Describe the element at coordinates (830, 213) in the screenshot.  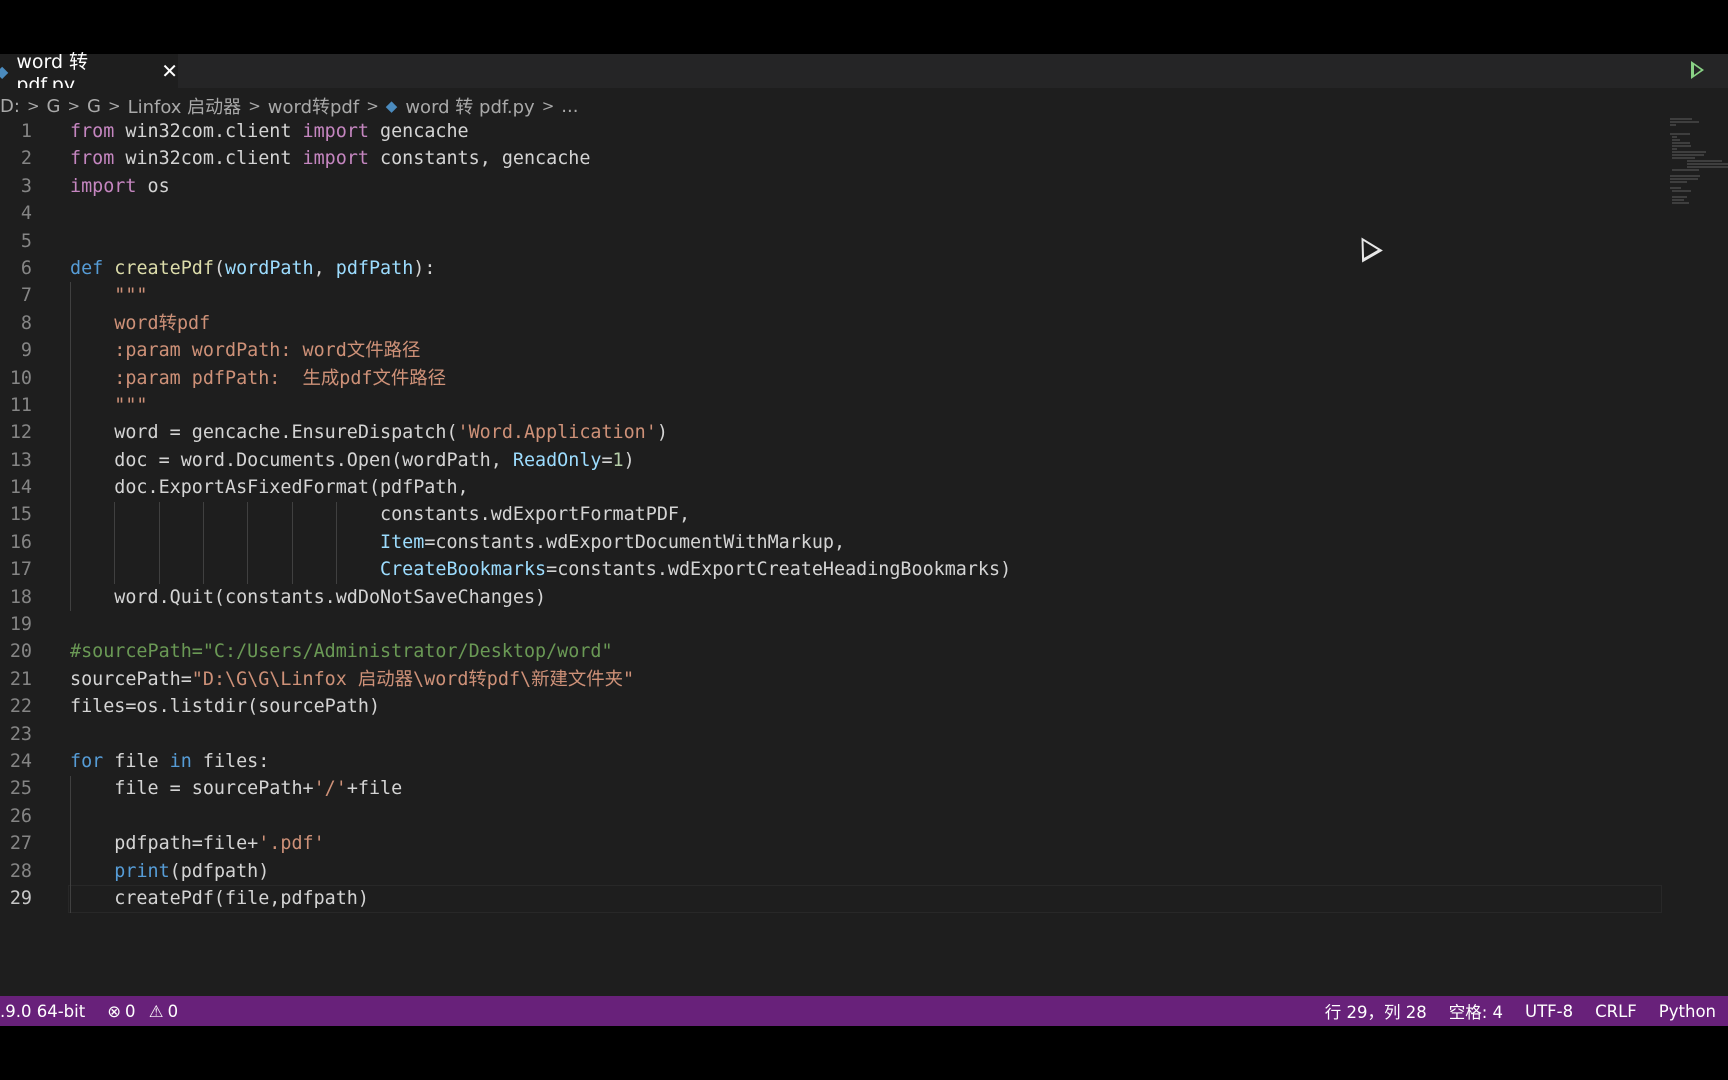
I see `code-line: 4` at that location.